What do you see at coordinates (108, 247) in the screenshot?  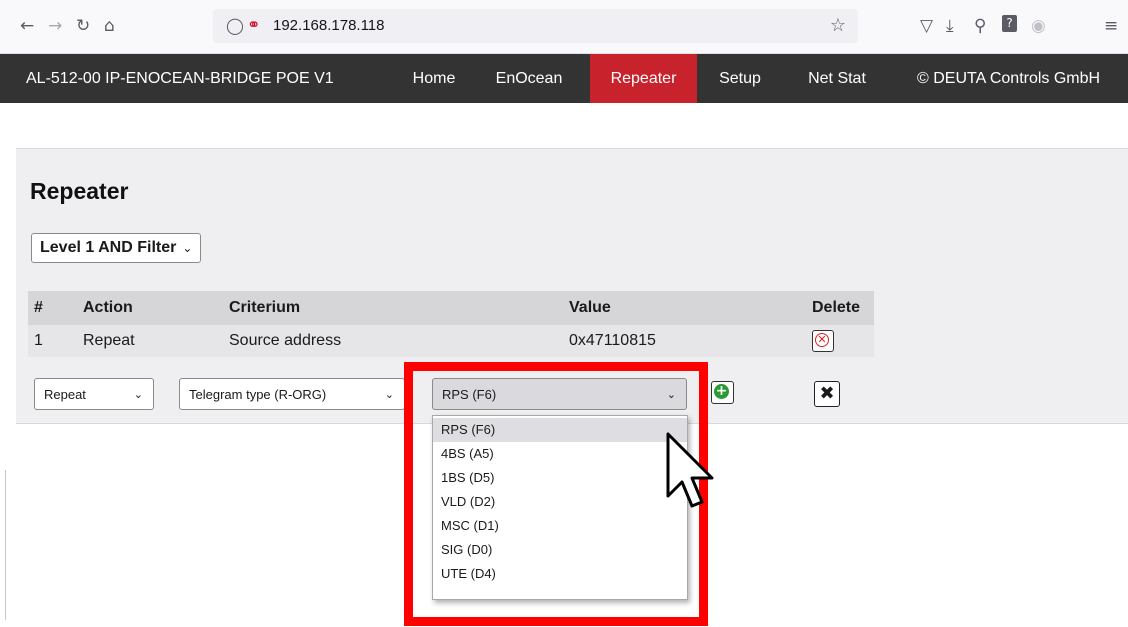 I see `level-select-value: Level 1 AND Filter` at bounding box center [108, 247].